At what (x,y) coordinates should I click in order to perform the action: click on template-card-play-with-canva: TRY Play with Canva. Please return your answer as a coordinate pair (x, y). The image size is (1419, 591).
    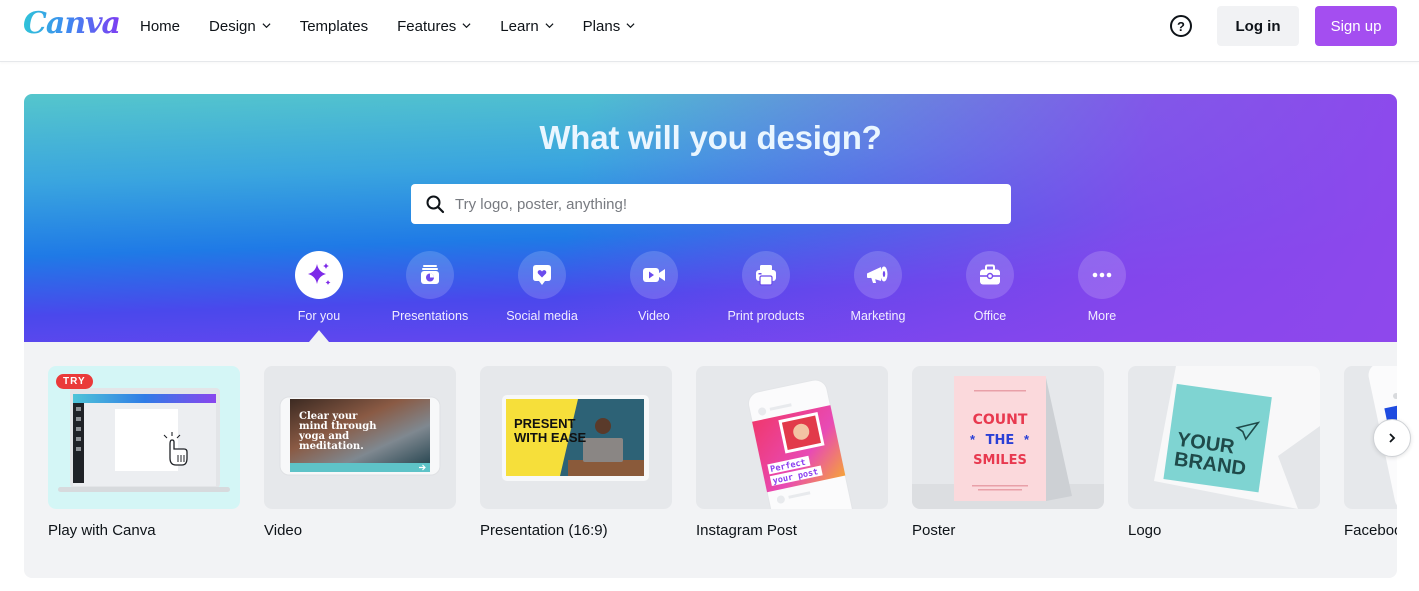
    Looking at the image, I should click on (144, 452).